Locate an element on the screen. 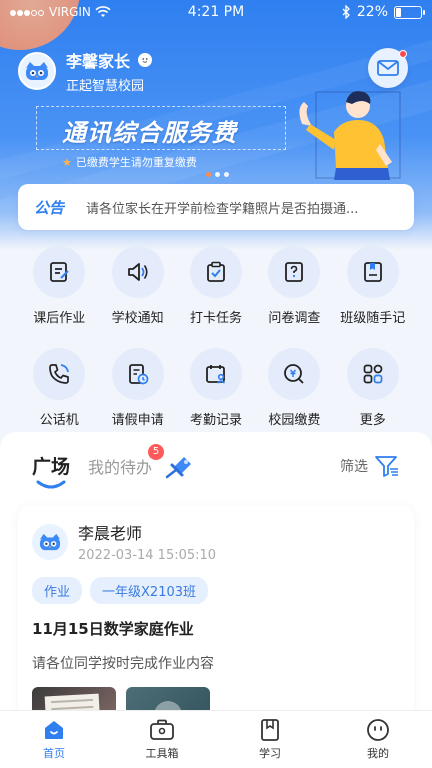 This screenshot has height=768, width=432. homework-icon is located at coordinates (59, 272).